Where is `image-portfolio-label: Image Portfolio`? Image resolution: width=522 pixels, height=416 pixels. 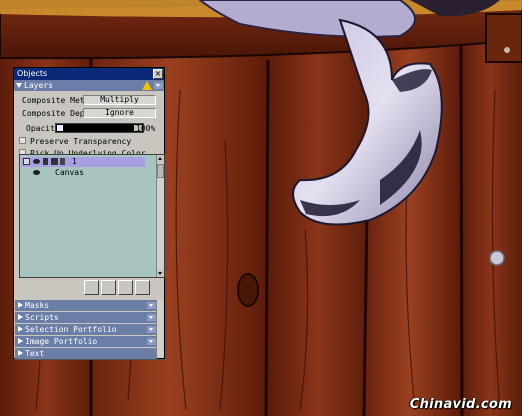 image-portfolio-label: Image Portfolio is located at coordinates (61, 341).